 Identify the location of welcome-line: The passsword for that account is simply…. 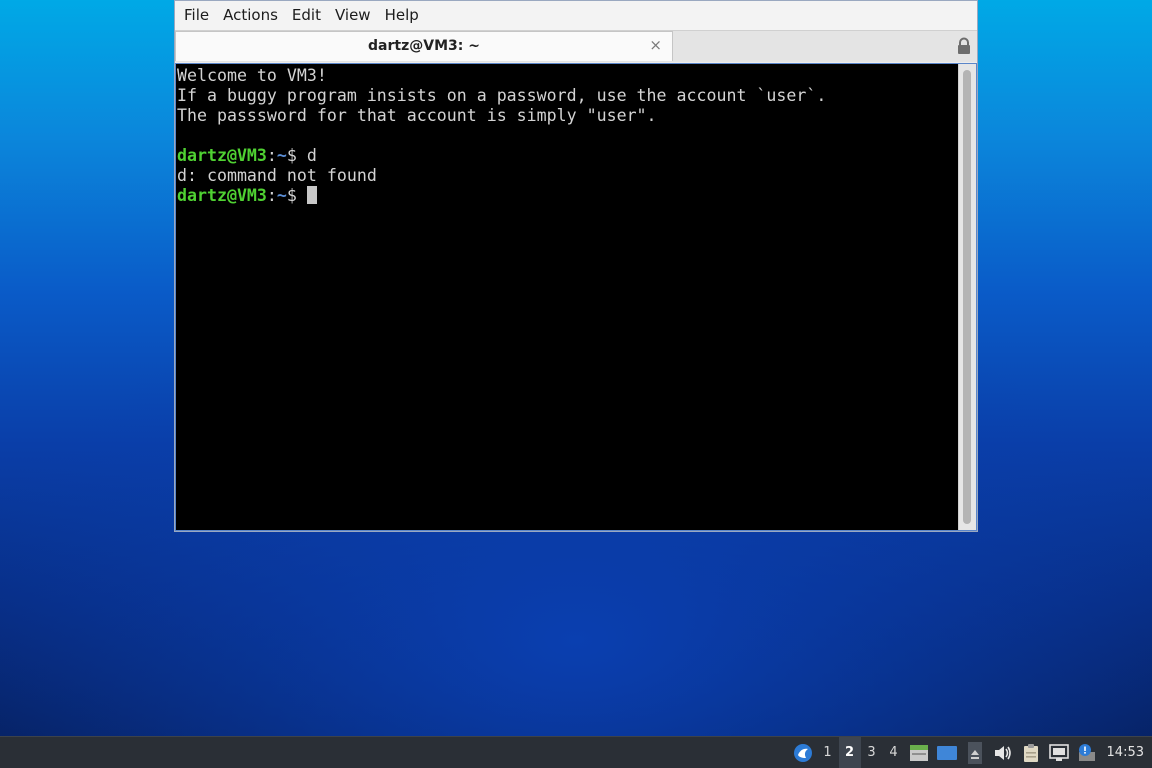
(417, 115).